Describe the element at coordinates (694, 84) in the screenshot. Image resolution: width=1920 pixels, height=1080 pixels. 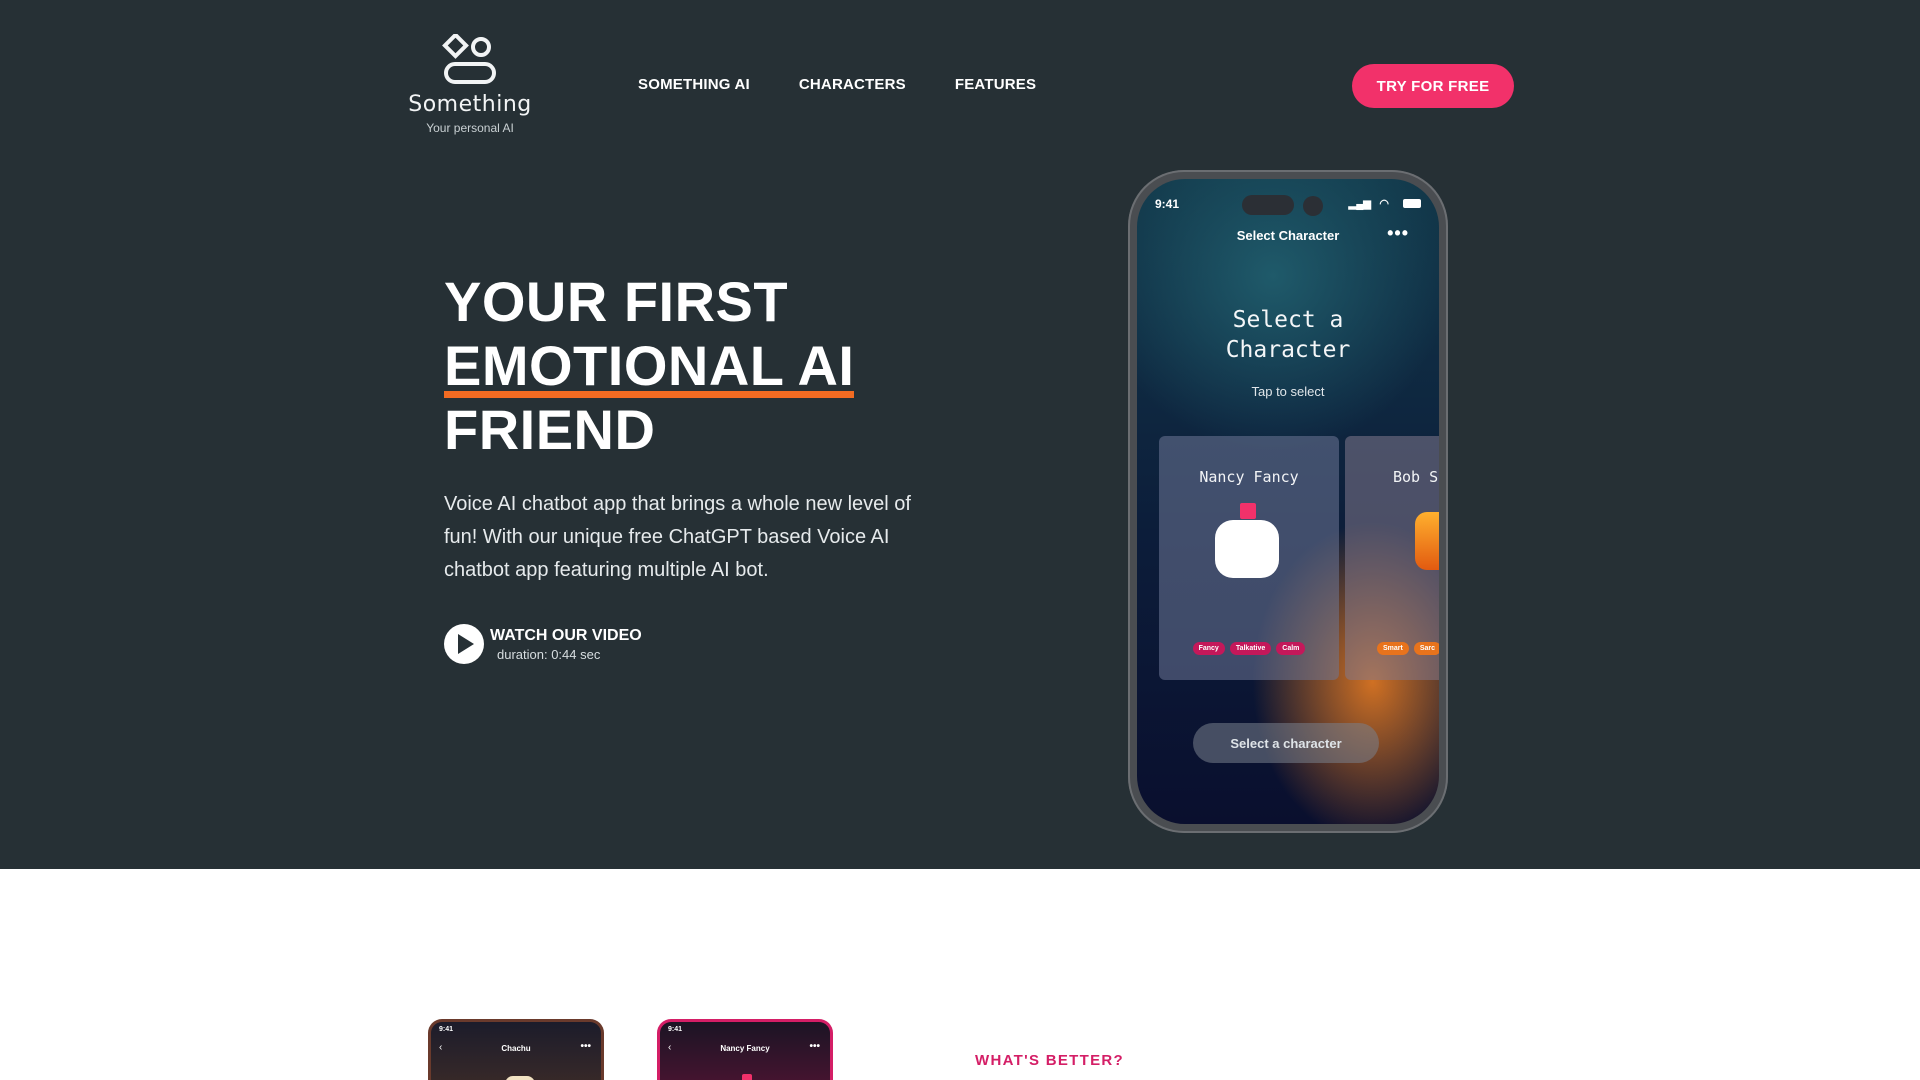
I see `nav-item-something-ai: SOMETHING AI` at that location.